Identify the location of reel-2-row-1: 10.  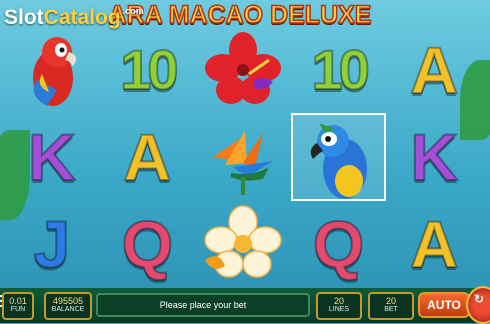
(148, 69).